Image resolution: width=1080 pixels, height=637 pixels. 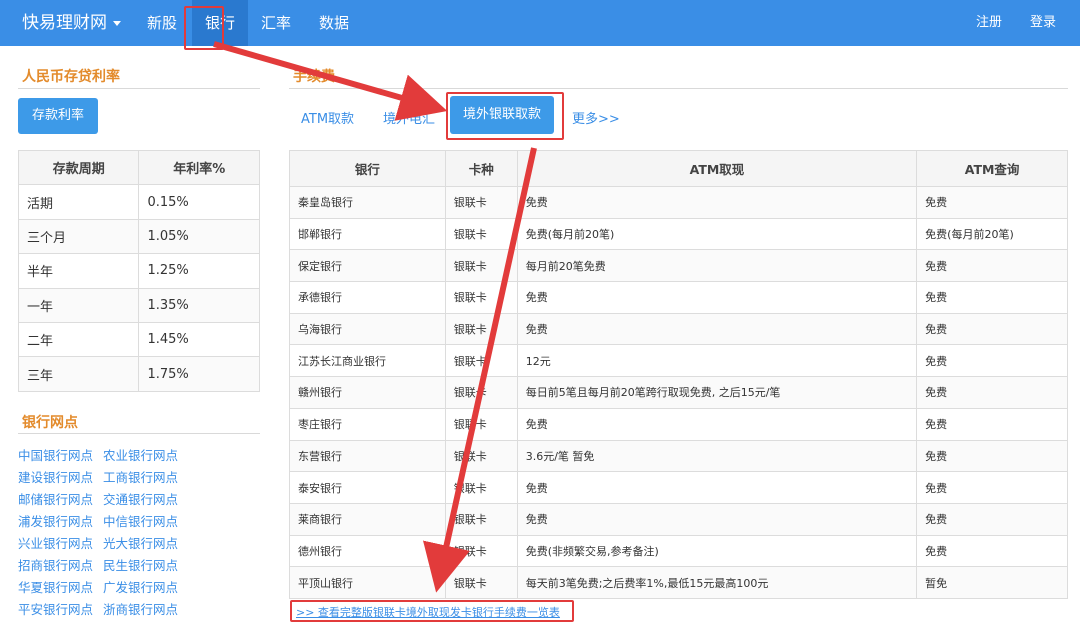 I want to click on period-cell: 三个月, so click(x=78, y=236).